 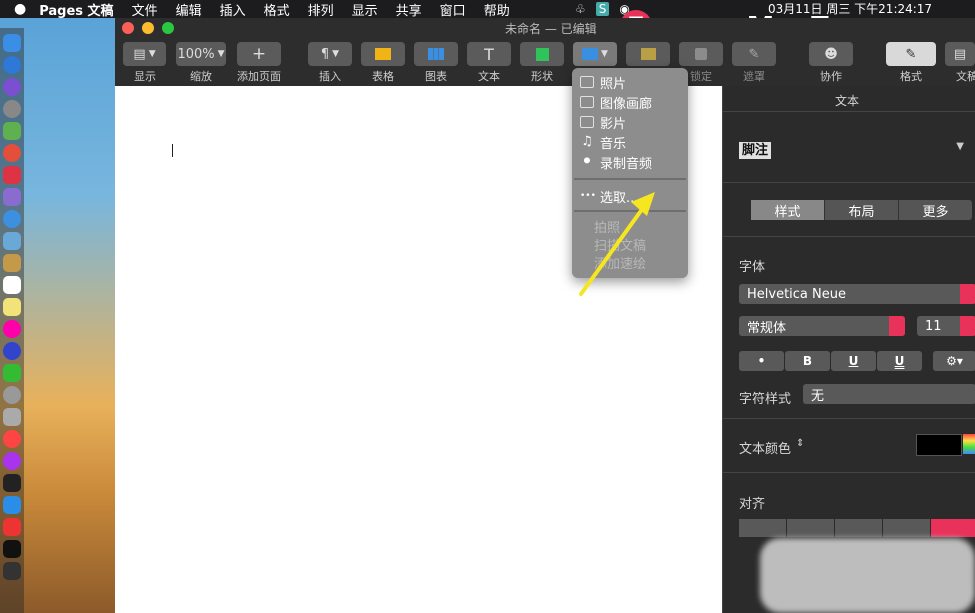 What do you see at coordinates (762, 528) in the screenshot?
I see `align-left-button` at bounding box center [762, 528].